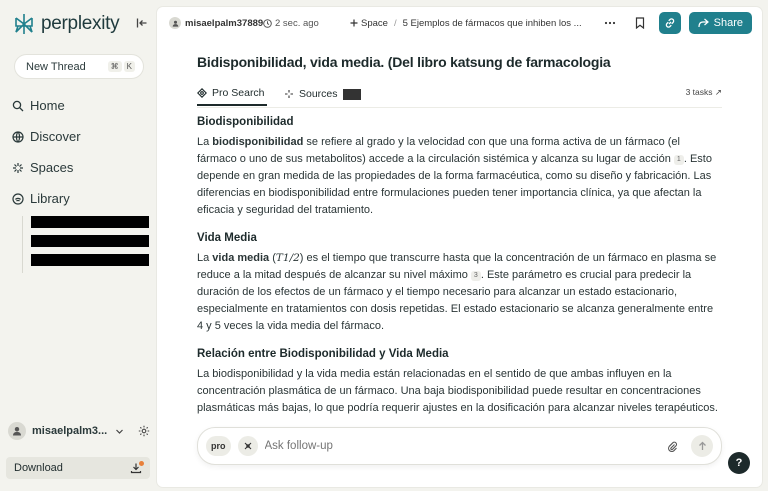 This screenshot has height=491, width=768. Describe the element at coordinates (354, 23) in the screenshot. I see `plus-icon` at that location.